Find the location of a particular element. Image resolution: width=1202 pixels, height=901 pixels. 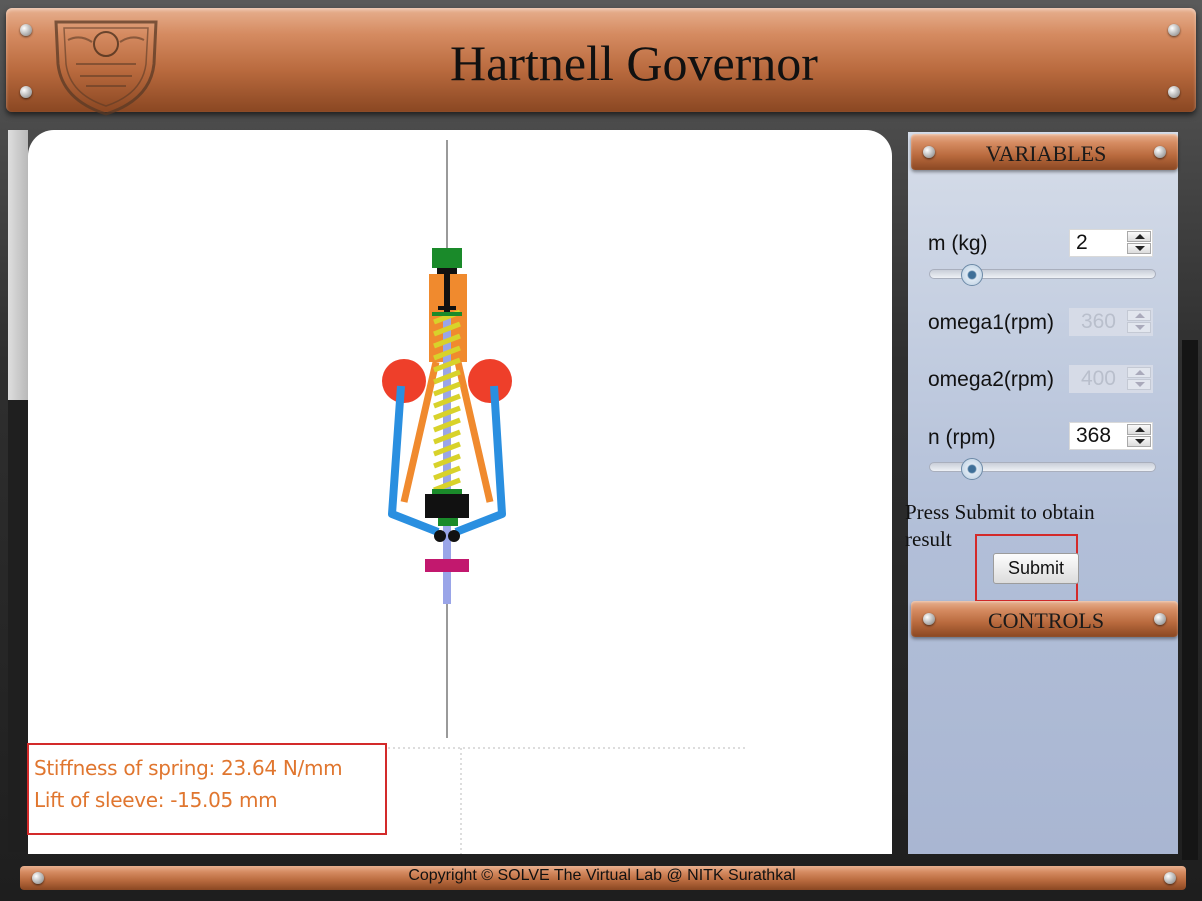

m-label: m (kg) is located at coordinates (958, 243).